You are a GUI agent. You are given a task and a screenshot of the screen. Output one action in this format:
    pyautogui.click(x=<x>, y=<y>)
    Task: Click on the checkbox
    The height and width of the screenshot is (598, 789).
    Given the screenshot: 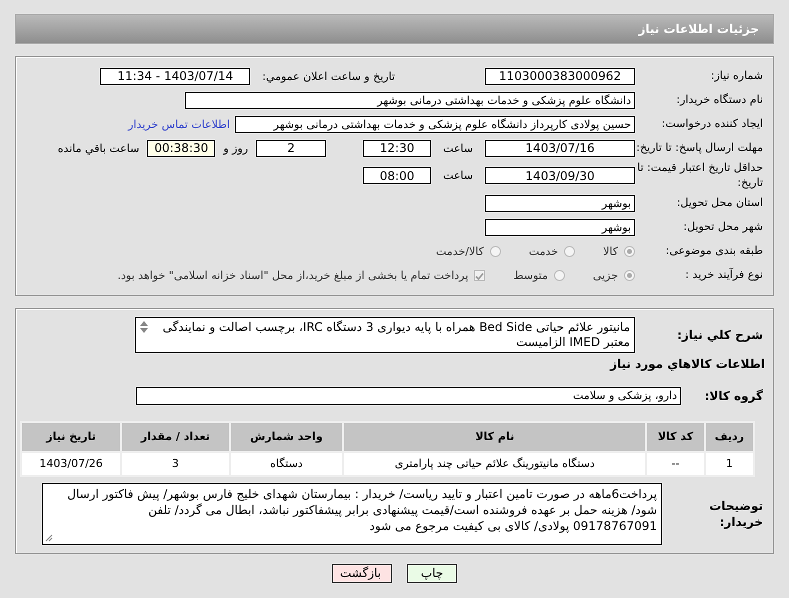 What is the action you would take?
    pyautogui.click(x=480, y=276)
    